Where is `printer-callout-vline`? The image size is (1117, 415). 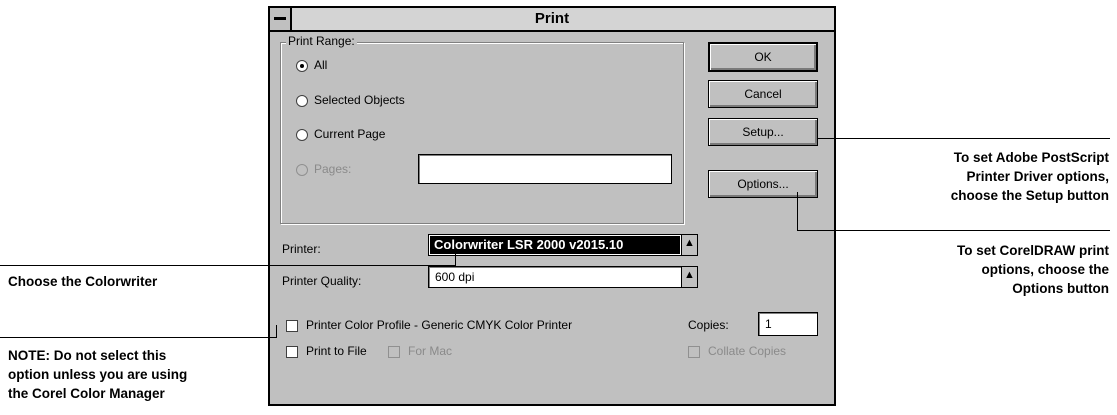 printer-callout-vline is located at coordinates (455, 258).